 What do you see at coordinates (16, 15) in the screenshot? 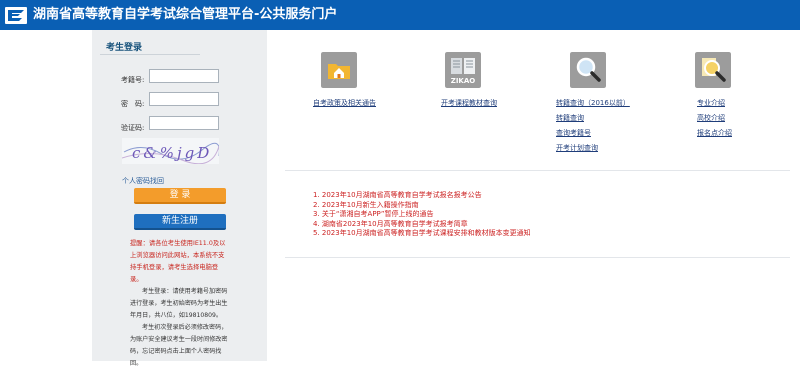
I see `logo-icon` at bounding box center [16, 15].